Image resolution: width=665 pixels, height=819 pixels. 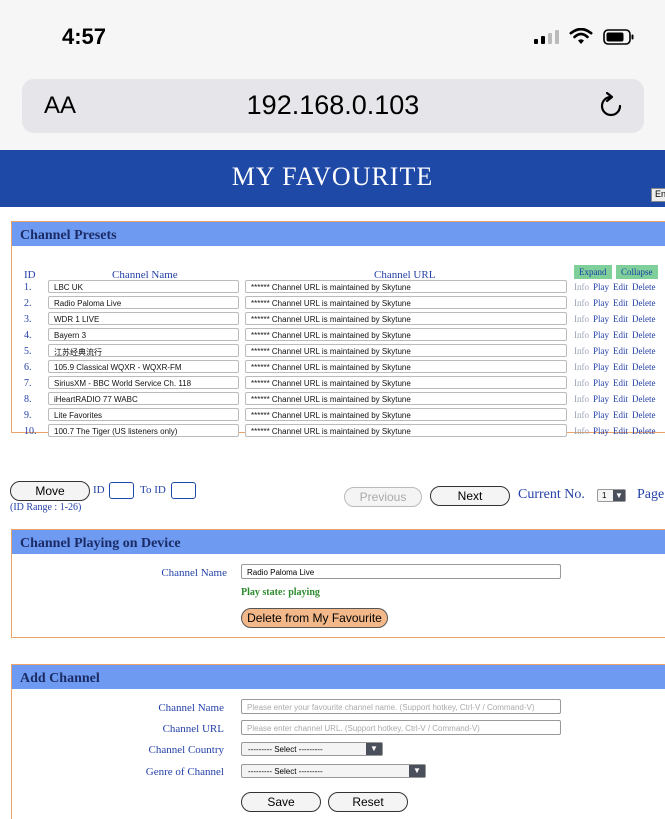 I want to click on reset-button: Reset, so click(x=368, y=802).